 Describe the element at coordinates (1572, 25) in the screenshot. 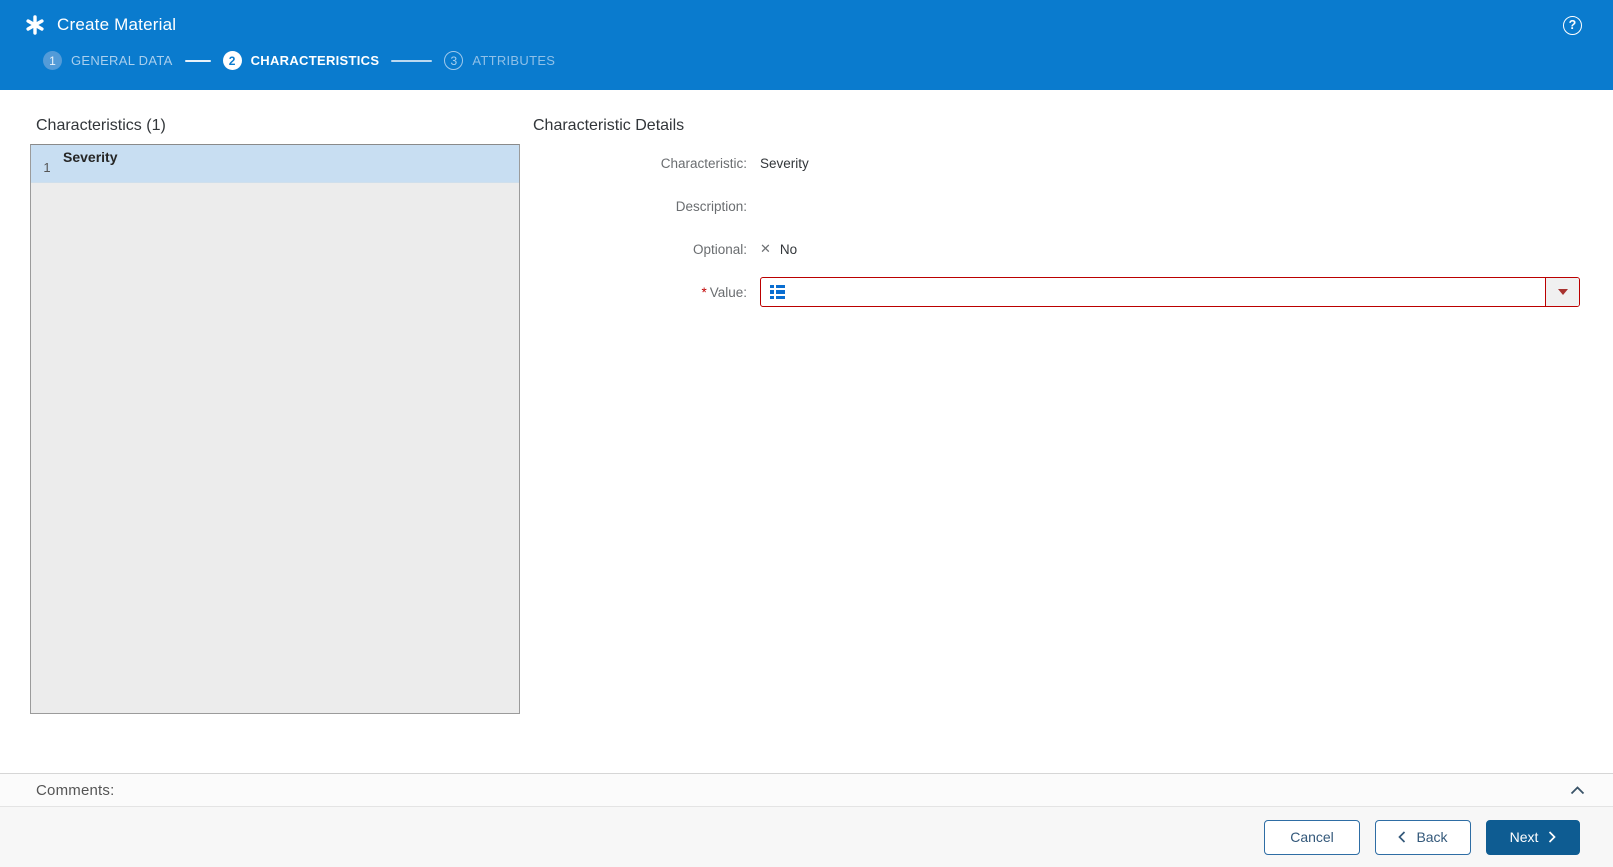

I see `help-icon: ?` at that location.